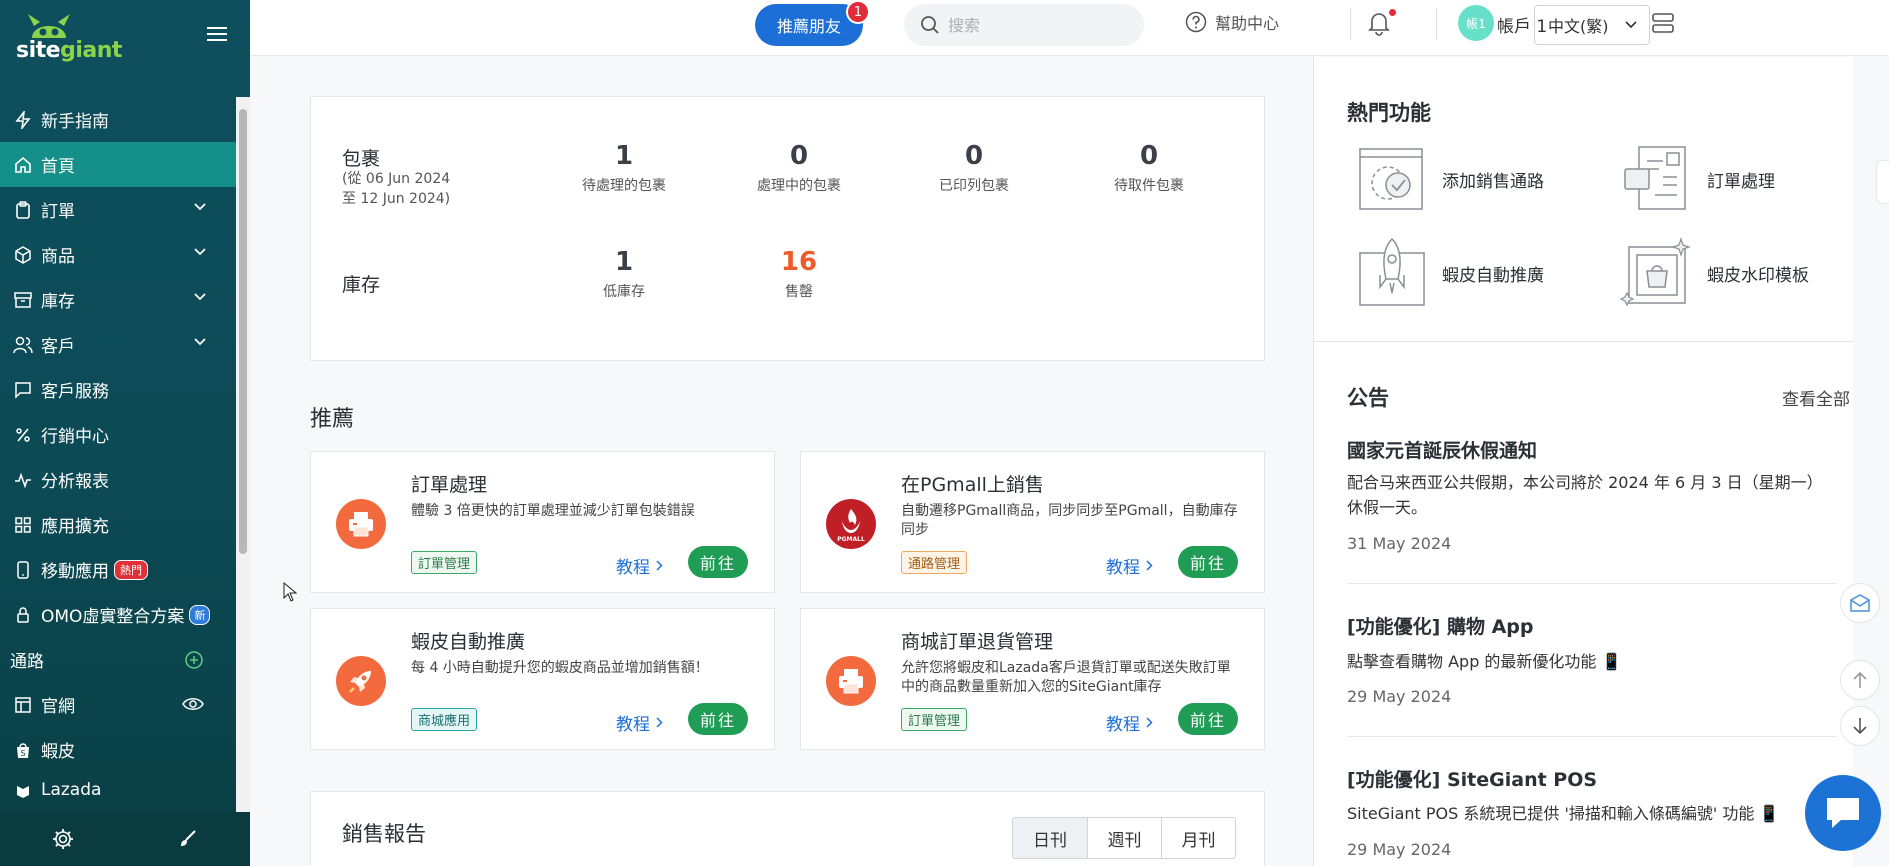 This screenshot has width=1889, height=866. Describe the element at coordinates (68, 38) in the screenshot. I see `sitegiant-logo: sitegiant` at that location.